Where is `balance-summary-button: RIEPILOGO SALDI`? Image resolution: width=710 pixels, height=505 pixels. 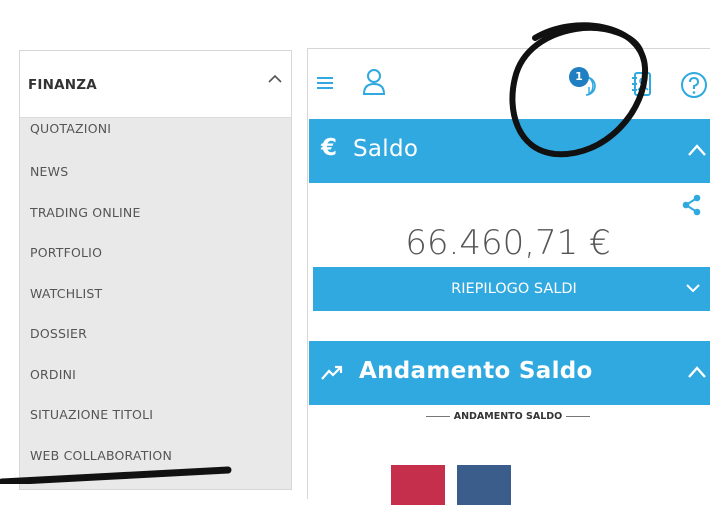
balance-summary-button: RIEPILOGO SALDI is located at coordinates (511, 289).